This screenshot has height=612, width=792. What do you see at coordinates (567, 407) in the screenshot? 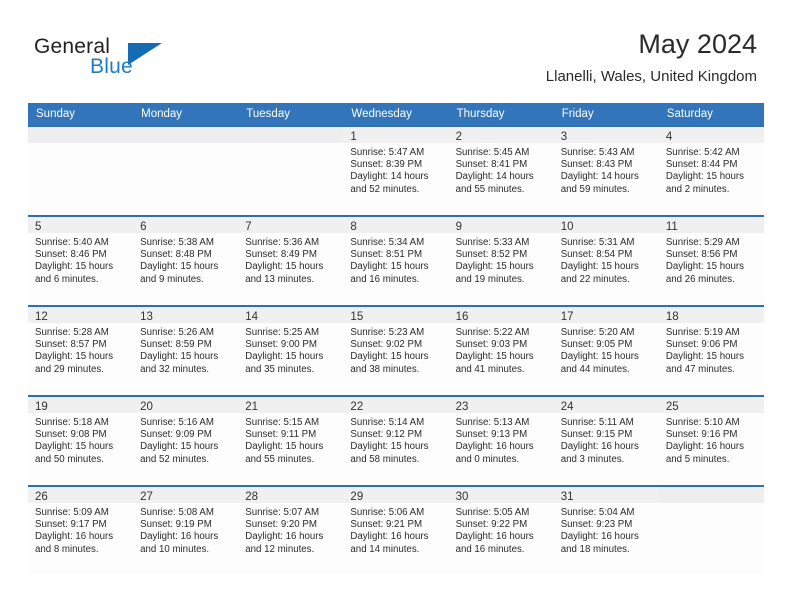
I see `day-number: 24` at bounding box center [567, 407].